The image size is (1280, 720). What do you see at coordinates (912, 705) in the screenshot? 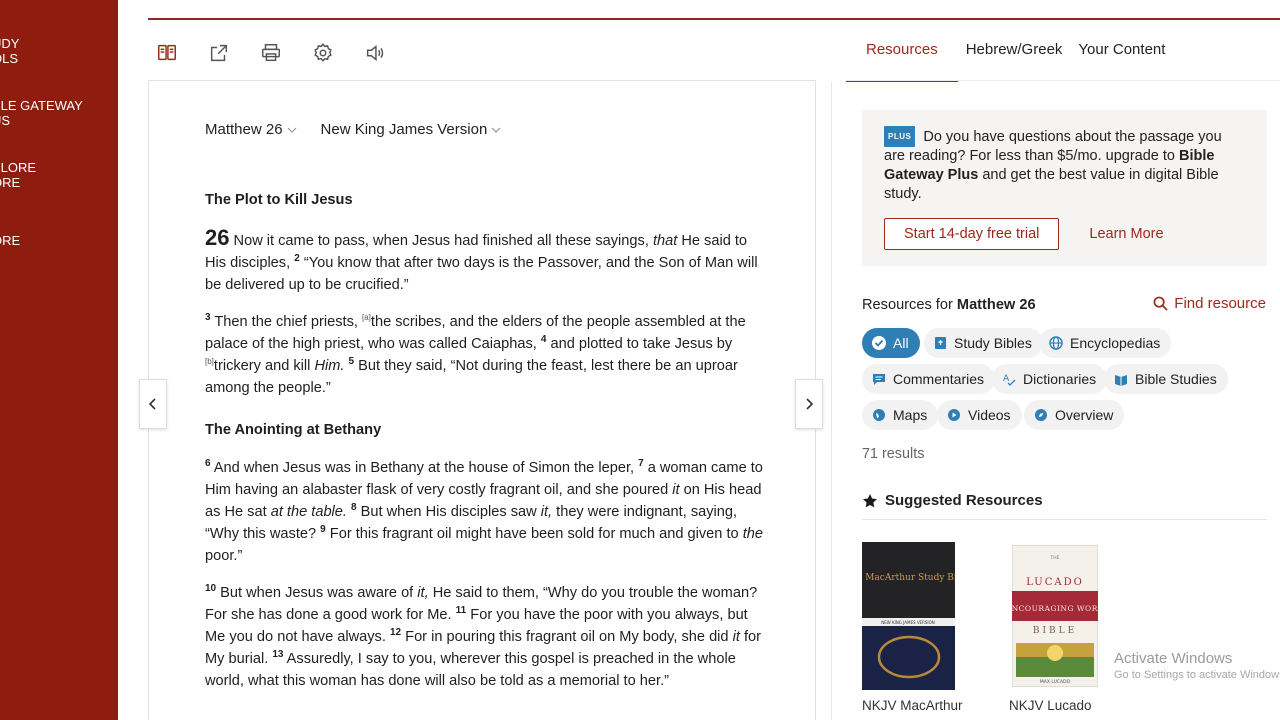
I see `book-label: NKJV MacArthur` at bounding box center [912, 705].